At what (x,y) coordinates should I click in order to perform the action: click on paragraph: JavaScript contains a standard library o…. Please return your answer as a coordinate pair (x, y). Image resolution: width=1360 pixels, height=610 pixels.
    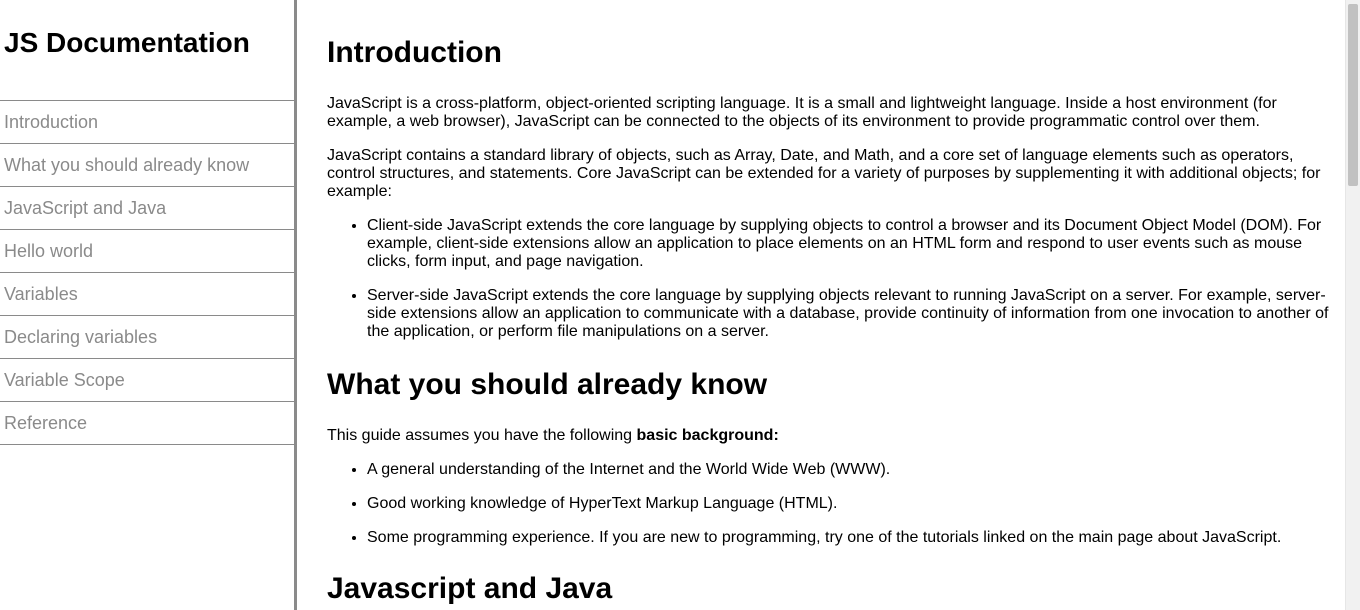
    Looking at the image, I should click on (824, 173).